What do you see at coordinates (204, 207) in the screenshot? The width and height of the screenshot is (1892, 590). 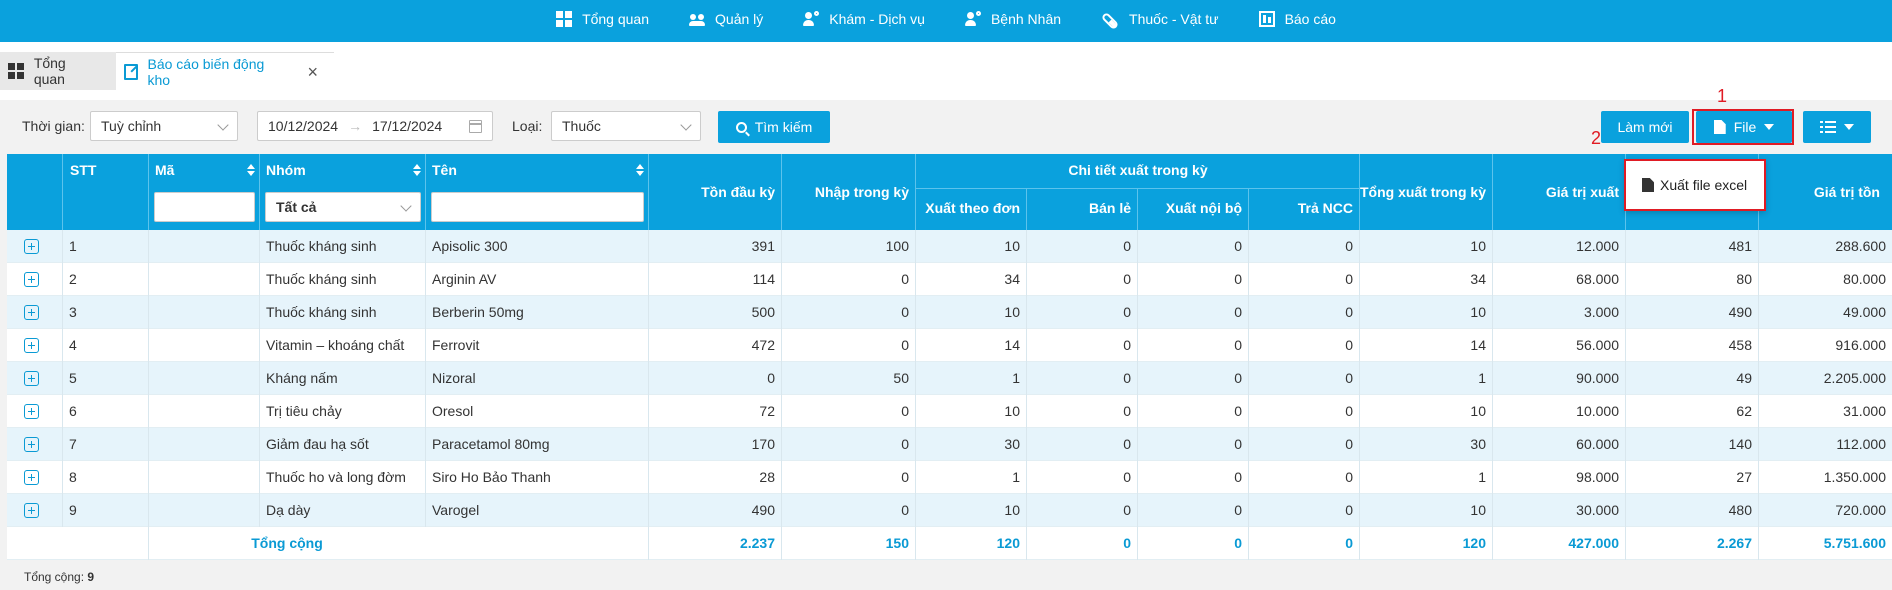 I see `ma-filter-input` at bounding box center [204, 207].